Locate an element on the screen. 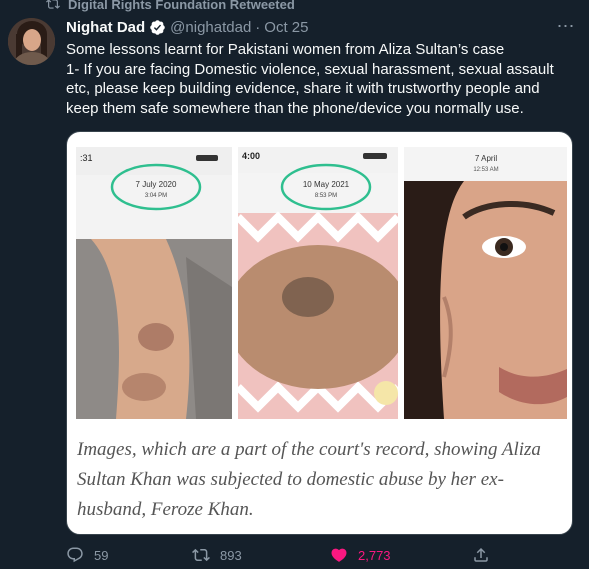 This screenshot has width=589, height=569. tweet-date: Oct 25 is located at coordinates (286, 27).